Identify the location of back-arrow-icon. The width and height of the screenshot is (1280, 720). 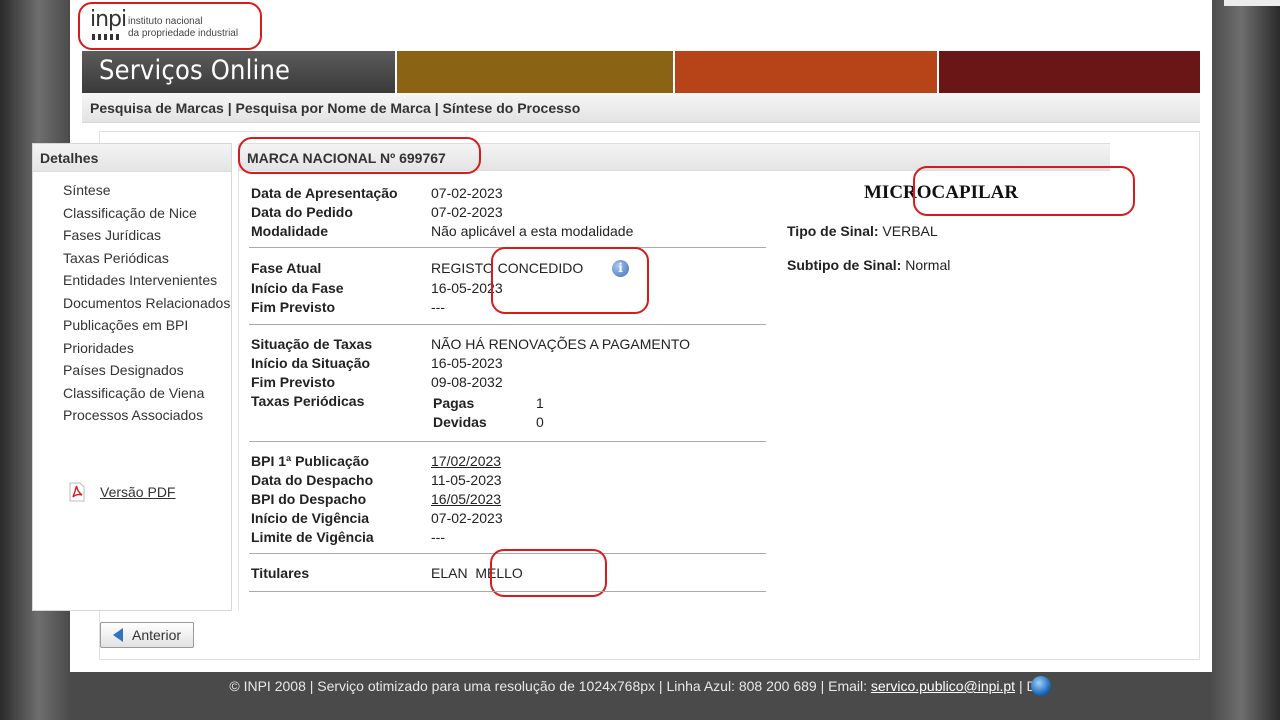
(118, 635).